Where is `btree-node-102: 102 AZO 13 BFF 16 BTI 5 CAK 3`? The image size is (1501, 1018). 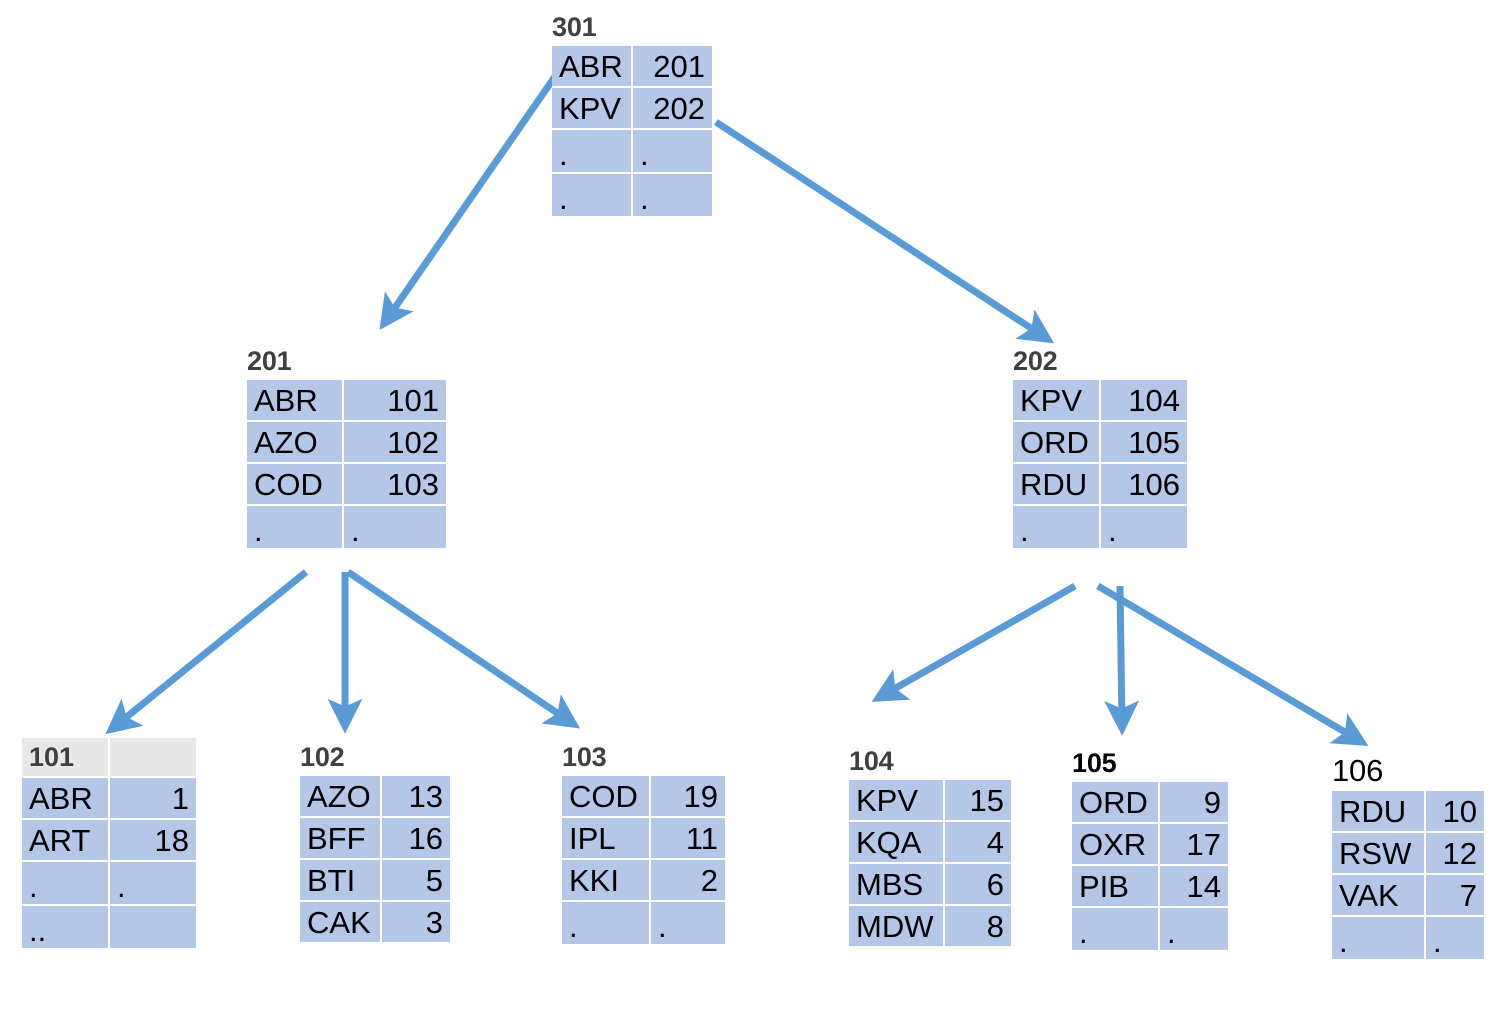 btree-node-102: 102 AZO 13 BFF 16 BTI 5 CAK 3 is located at coordinates (375, 843).